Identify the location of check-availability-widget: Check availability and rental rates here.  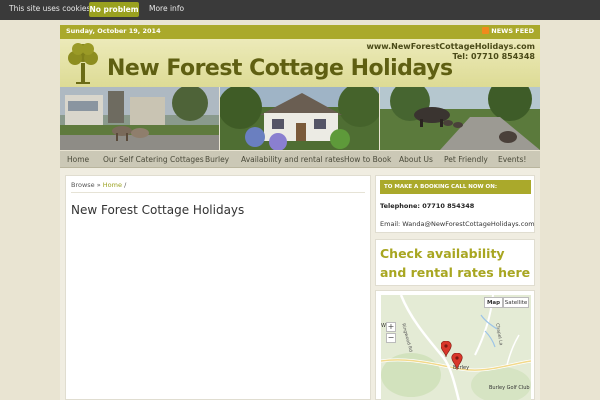
(455, 262).